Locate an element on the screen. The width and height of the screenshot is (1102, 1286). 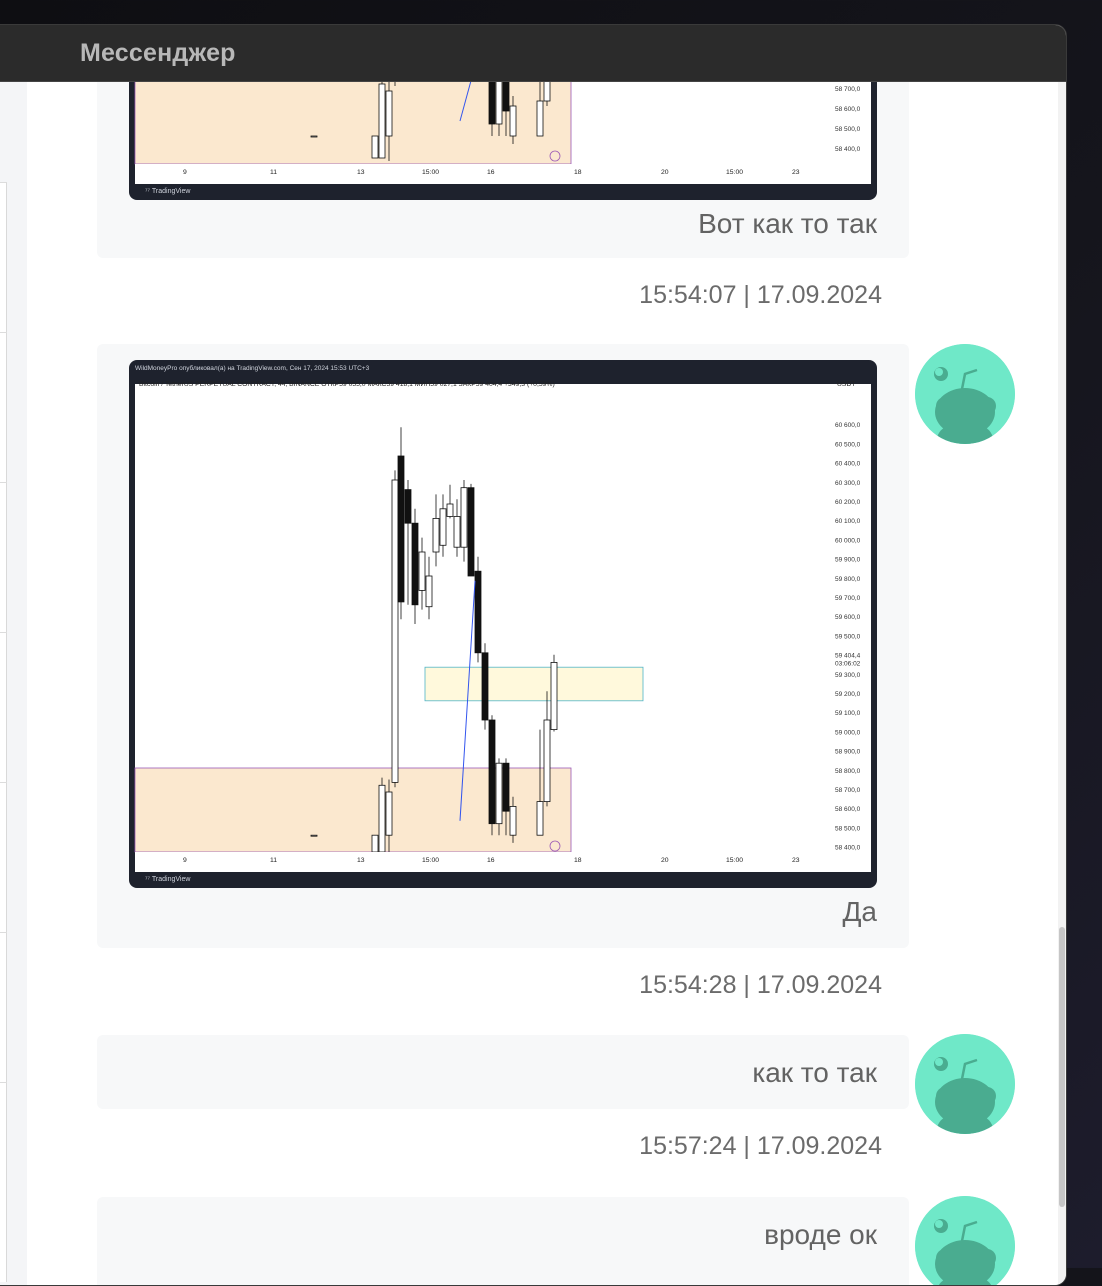
price-label: 58 700,0 is located at coordinates (848, 89).